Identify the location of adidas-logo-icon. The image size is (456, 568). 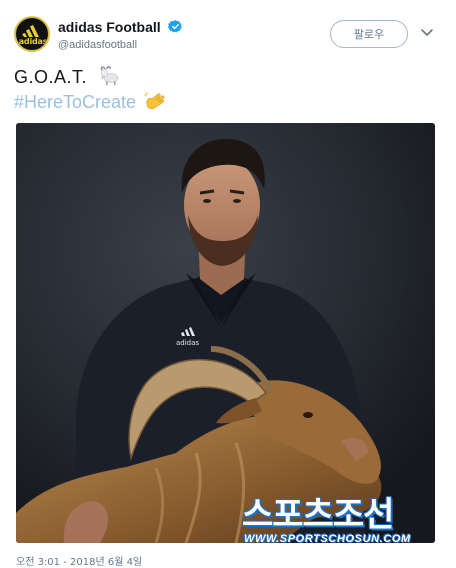
(30, 31).